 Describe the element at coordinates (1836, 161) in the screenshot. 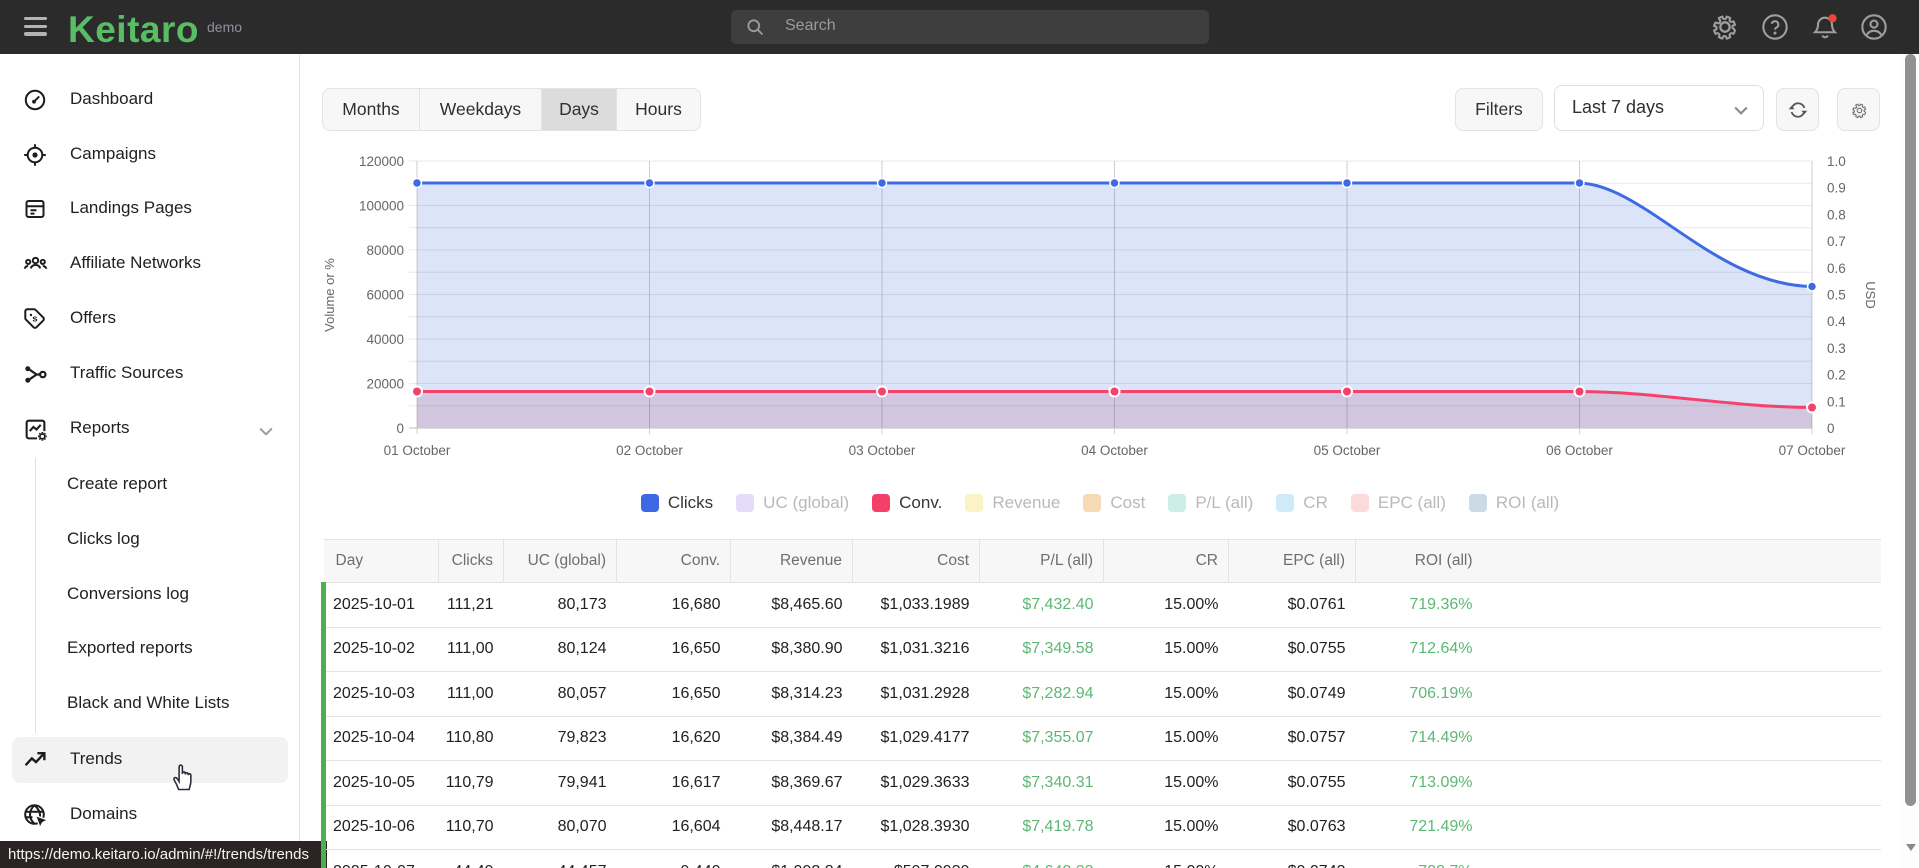

I see `svg-text: 1.0` at that location.